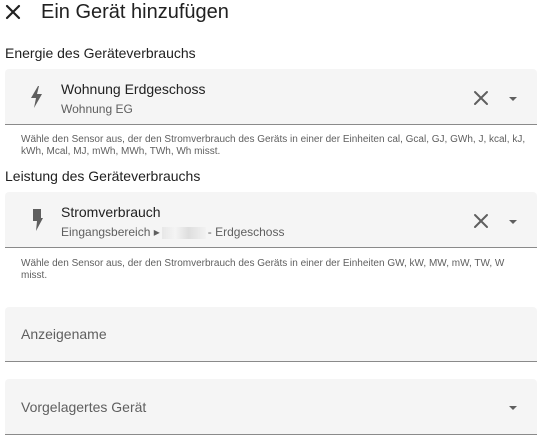  What do you see at coordinates (37, 97) in the screenshot?
I see `lightning-bolt-icon` at bounding box center [37, 97].